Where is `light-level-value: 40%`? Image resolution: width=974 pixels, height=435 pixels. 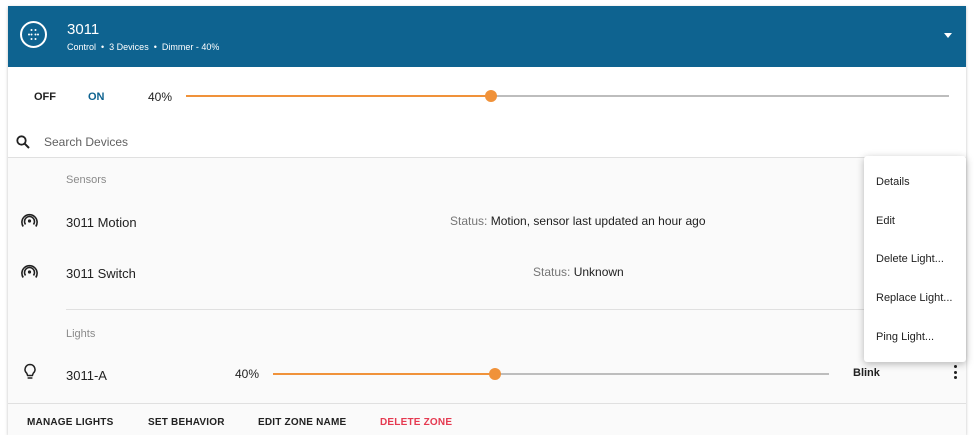
light-level-value: 40% is located at coordinates (247, 374).